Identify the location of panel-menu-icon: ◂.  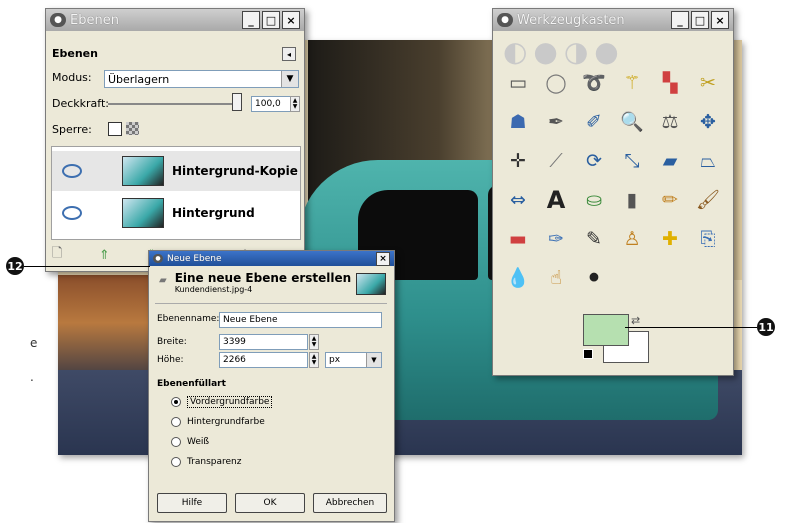
(289, 54).